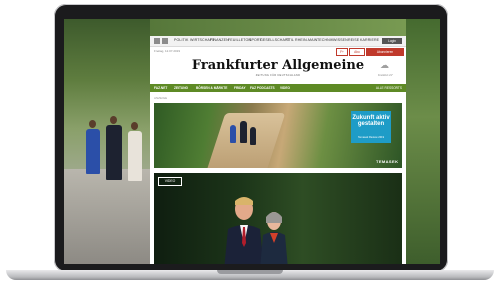 The image size is (500, 284). Describe the element at coordinates (160, 88) in the screenshot. I see `section-faznet: FAZ.NET` at that location.